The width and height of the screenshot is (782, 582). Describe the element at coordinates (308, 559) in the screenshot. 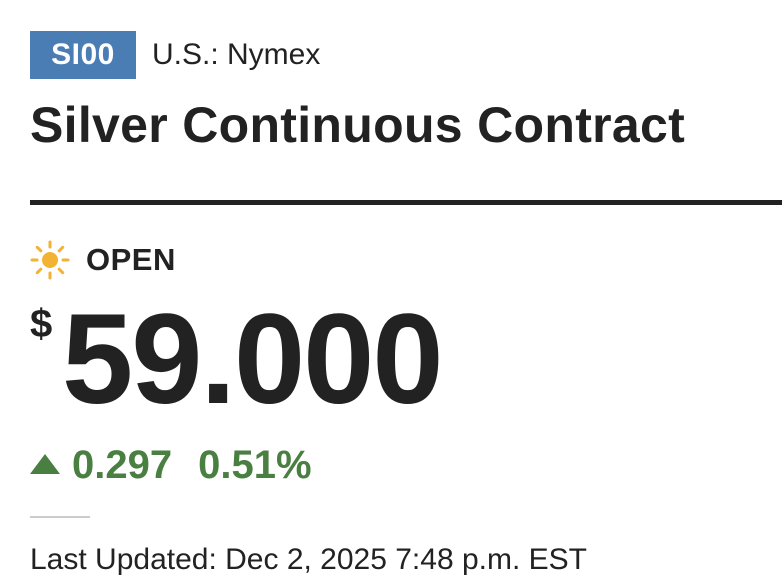

I see `last-updated: Last Updated: Dec 2, 2025 7:48 p.m. EST` at that location.